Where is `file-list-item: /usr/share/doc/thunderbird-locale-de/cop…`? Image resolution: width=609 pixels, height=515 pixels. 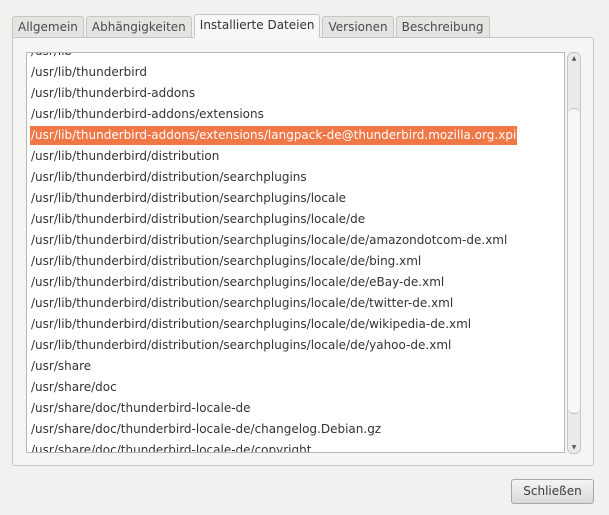
file-list-item: /usr/share/doc/thunderbird-locale-de/cop… is located at coordinates (295, 446).